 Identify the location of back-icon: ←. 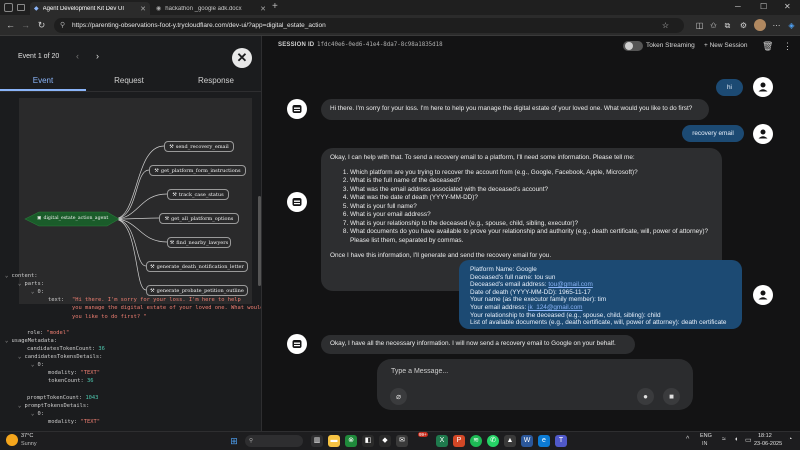
(10, 25).